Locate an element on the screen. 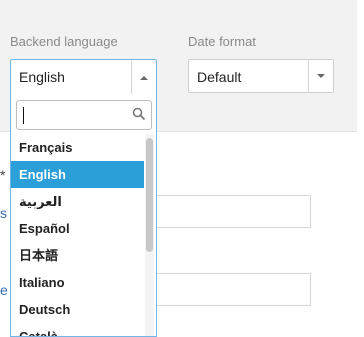 The image size is (364, 337). language-option: English is located at coordinates (77, 174).